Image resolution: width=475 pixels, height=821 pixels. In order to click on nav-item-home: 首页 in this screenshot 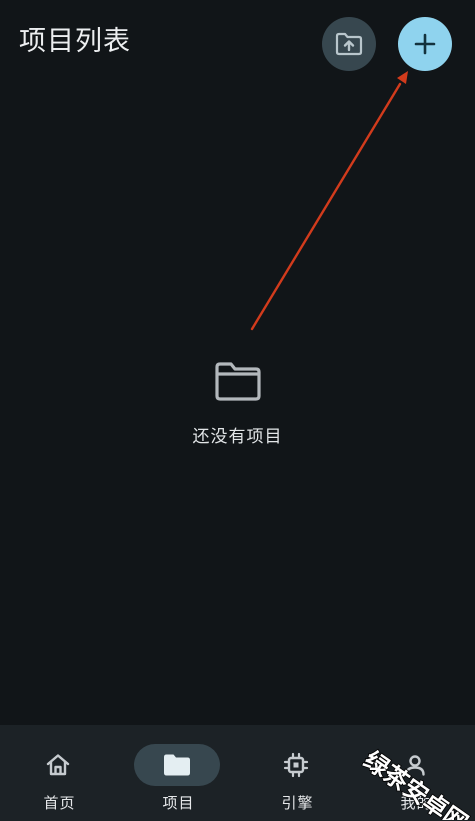, I will do `click(59, 773)`.